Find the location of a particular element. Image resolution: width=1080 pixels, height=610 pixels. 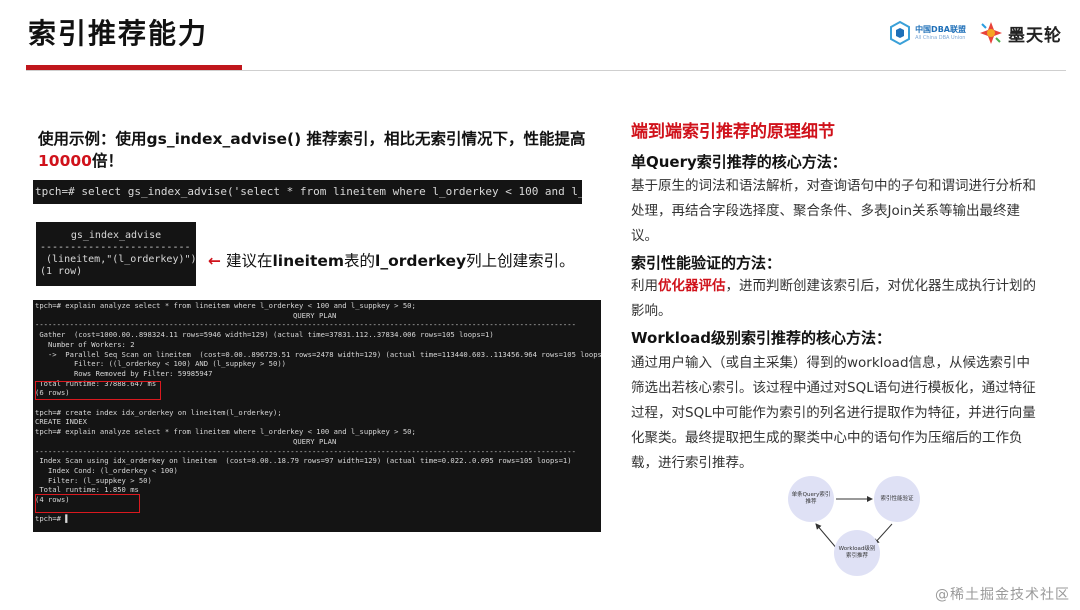

cycle-node-perf-verify: 索引性能验证 is located at coordinates (897, 499).